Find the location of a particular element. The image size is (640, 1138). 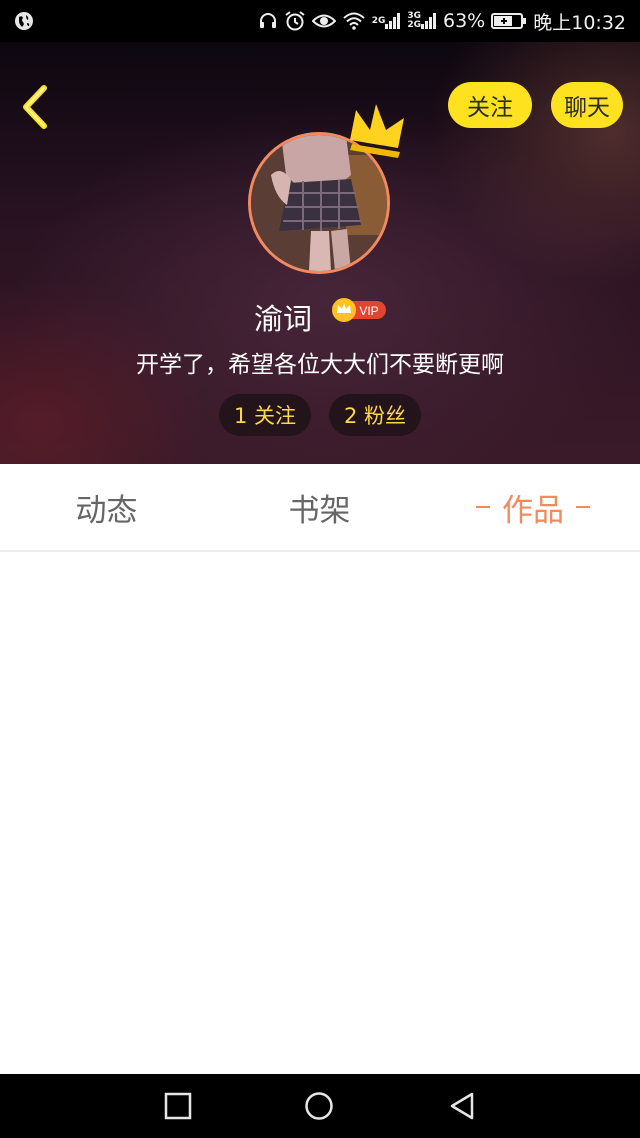

chevron-left-icon is located at coordinates (35, 107).